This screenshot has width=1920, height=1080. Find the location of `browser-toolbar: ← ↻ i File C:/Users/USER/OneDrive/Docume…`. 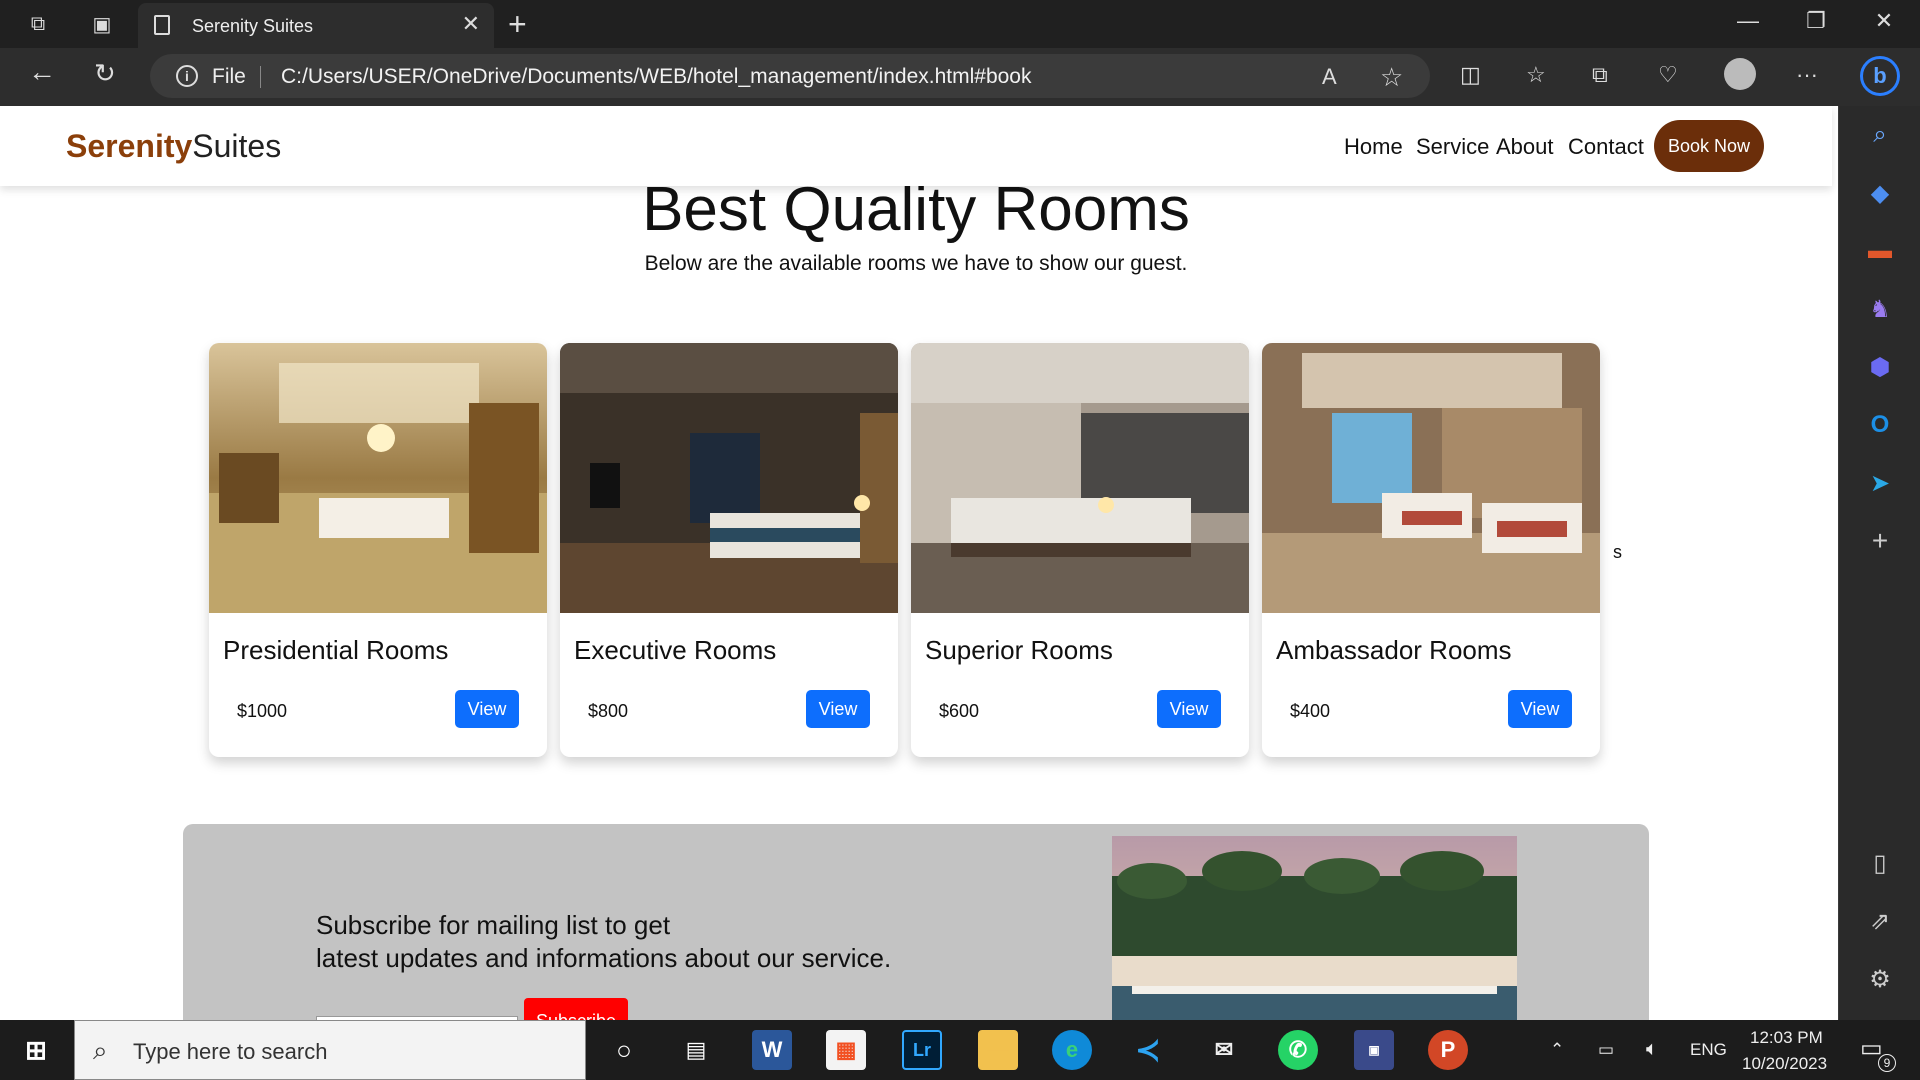

browser-toolbar: ← ↻ i File C:/Users/USER/OneDrive/Docume… is located at coordinates (960, 77).